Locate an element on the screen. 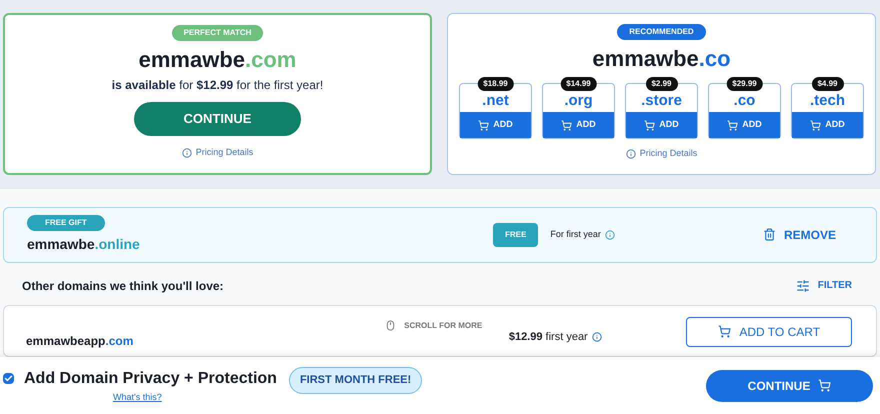  price-tag: $29.99 is located at coordinates (744, 84).